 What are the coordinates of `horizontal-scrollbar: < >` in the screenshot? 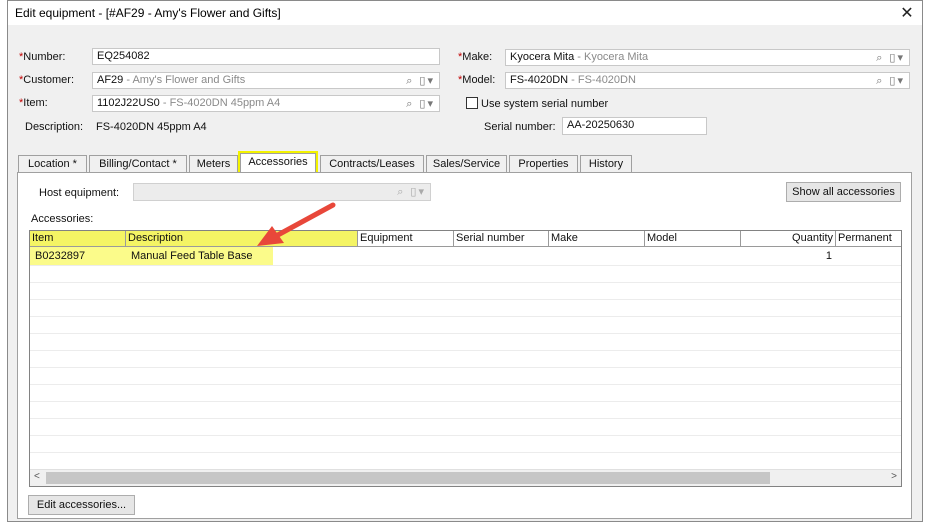 It's located at (465, 477).